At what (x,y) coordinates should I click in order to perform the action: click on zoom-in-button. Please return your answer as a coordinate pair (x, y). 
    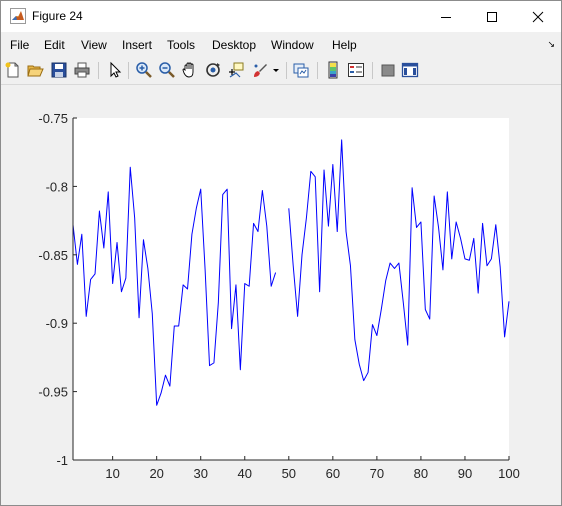
    Looking at the image, I should click on (144, 70).